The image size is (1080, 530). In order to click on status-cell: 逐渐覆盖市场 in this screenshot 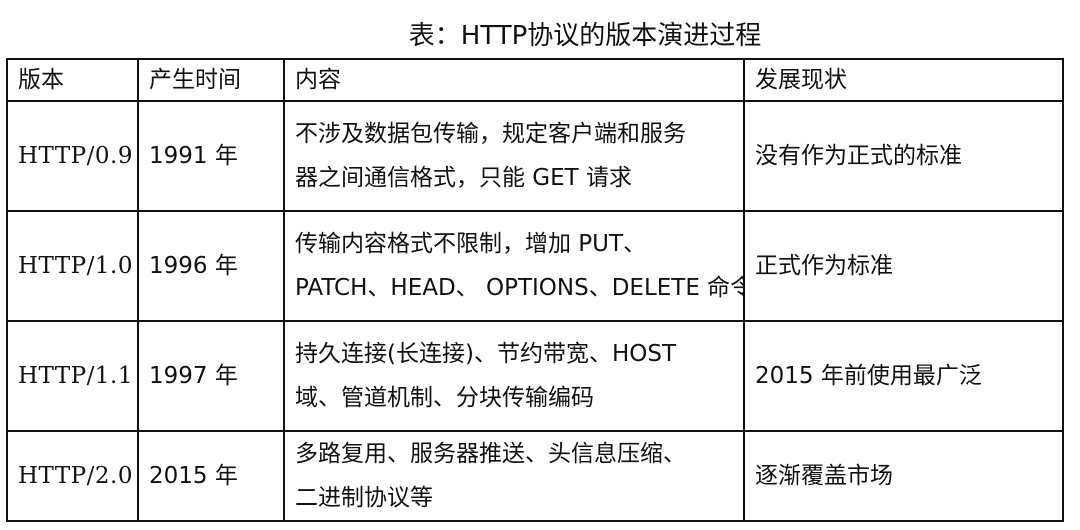, I will do `click(903, 476)`.